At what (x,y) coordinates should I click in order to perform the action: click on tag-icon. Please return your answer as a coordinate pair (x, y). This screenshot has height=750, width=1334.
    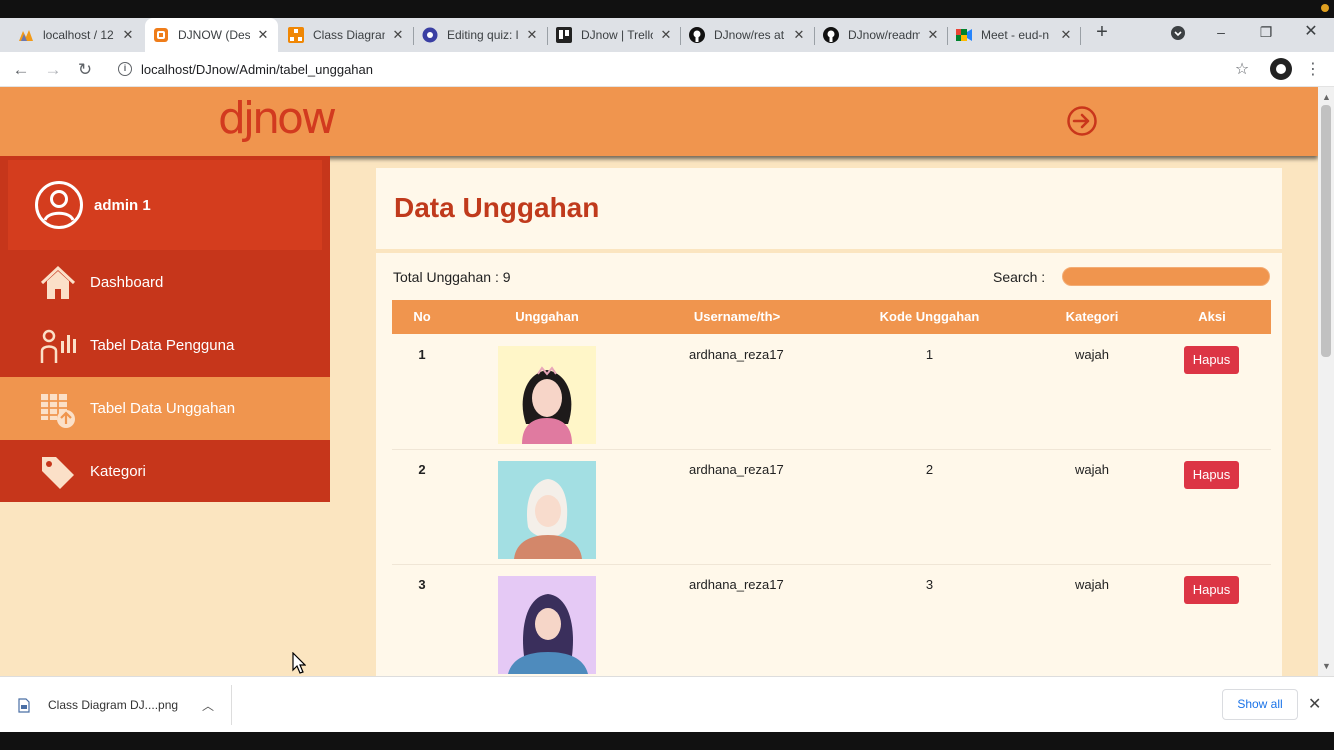
    Looking at the image, I should click on (58, 472).